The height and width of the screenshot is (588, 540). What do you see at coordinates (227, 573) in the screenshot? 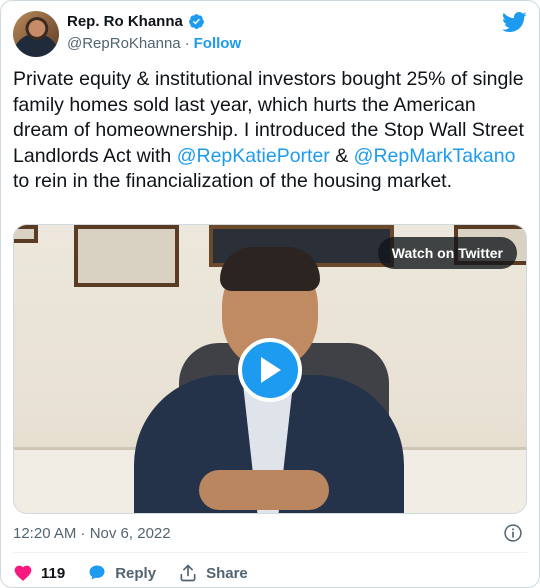
I see `share-label: Share` at bounding box center [227, 573].